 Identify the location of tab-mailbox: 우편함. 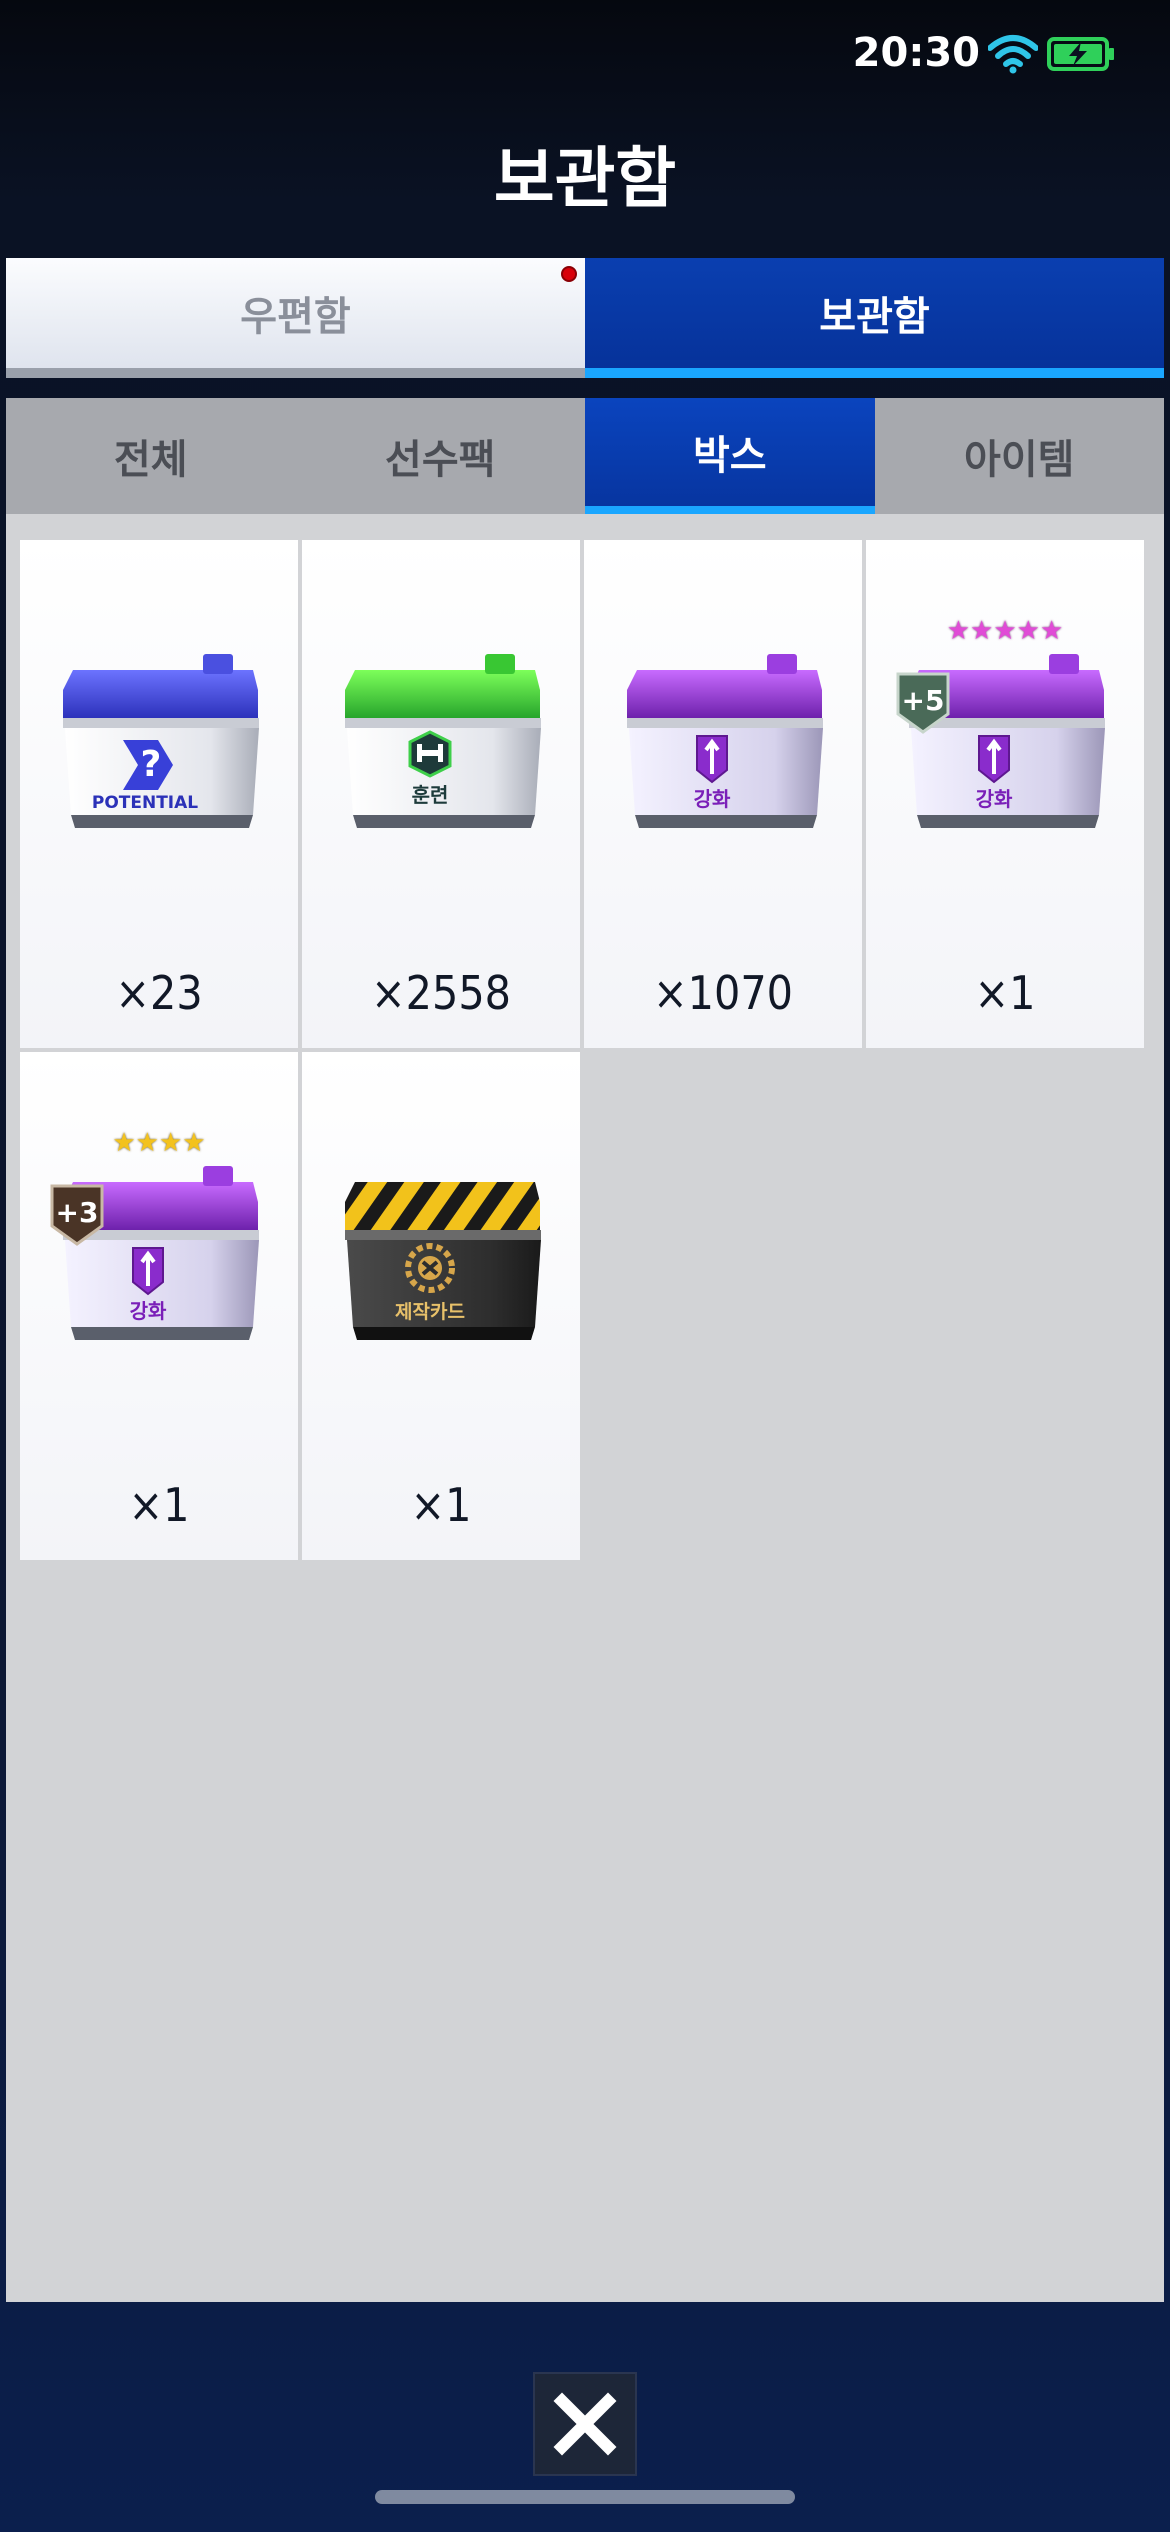
(295, 318).